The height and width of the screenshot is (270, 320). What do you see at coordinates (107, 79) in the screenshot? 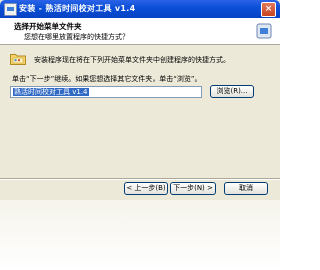
I see `instruction-text: 单击“下一步”继续。如果您想选择其它文件夹，单击“浏览”。` at bounding box center [107, 79].